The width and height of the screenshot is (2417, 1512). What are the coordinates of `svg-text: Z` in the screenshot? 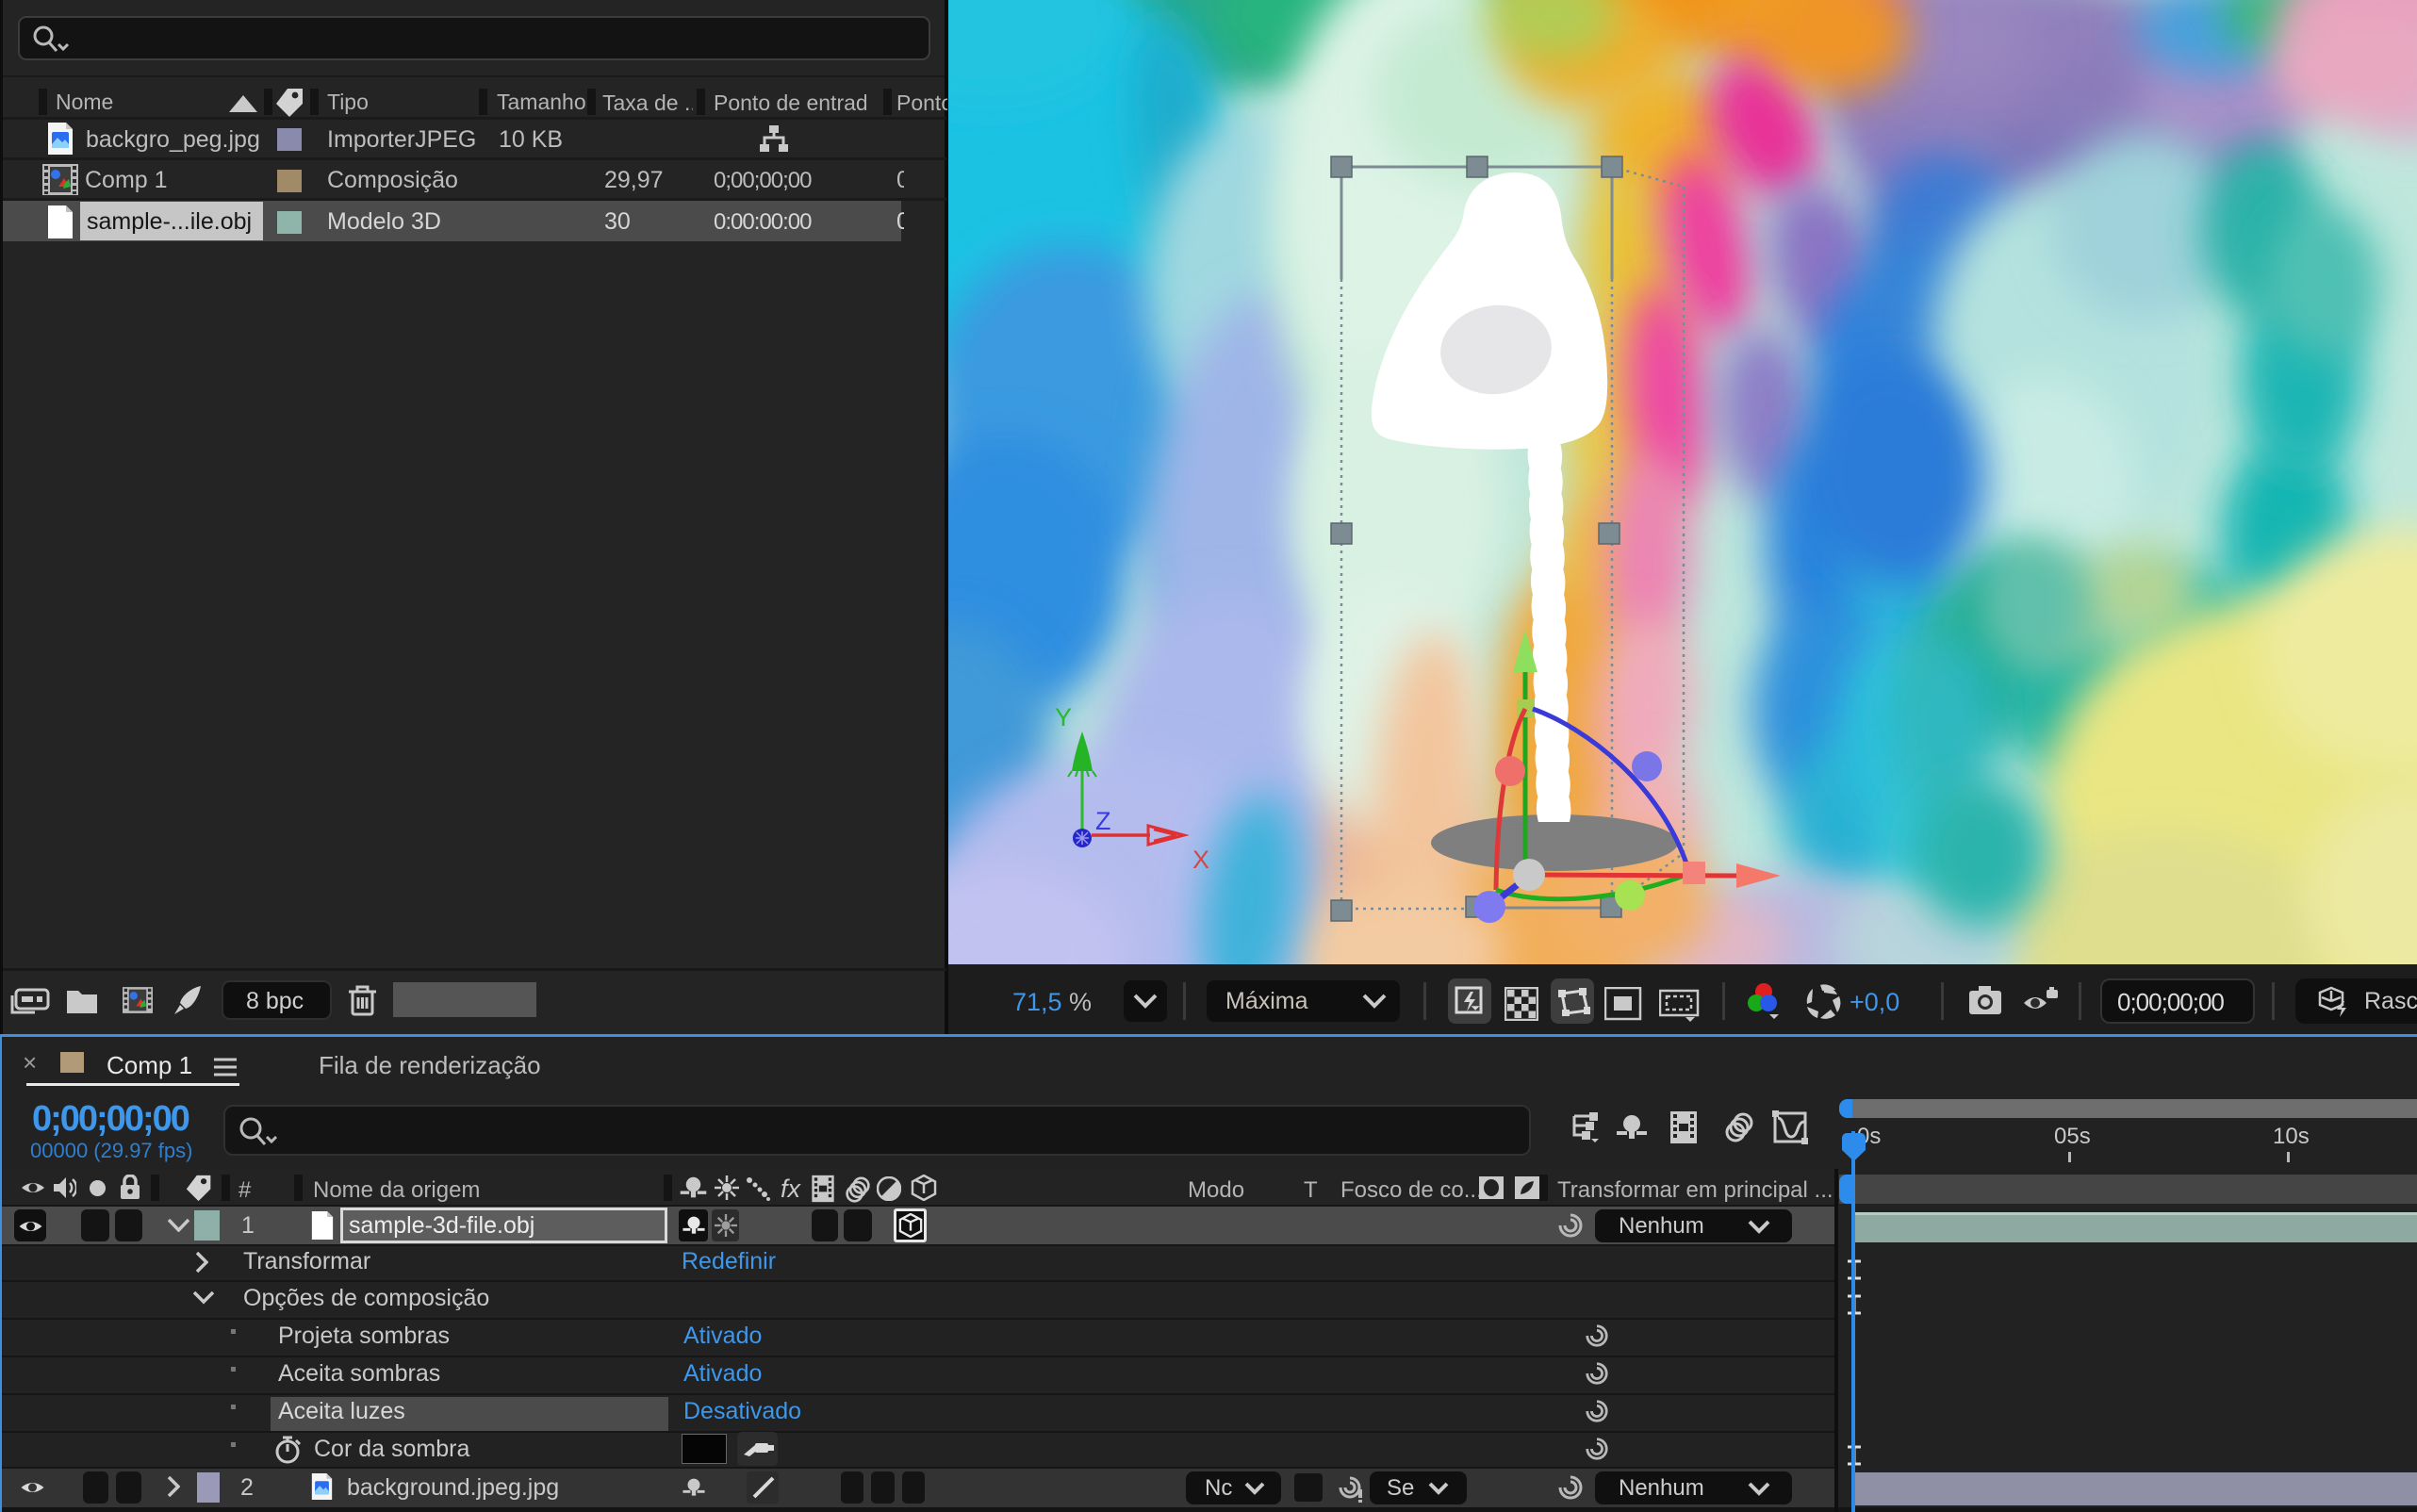 It's located at (1103, 821).